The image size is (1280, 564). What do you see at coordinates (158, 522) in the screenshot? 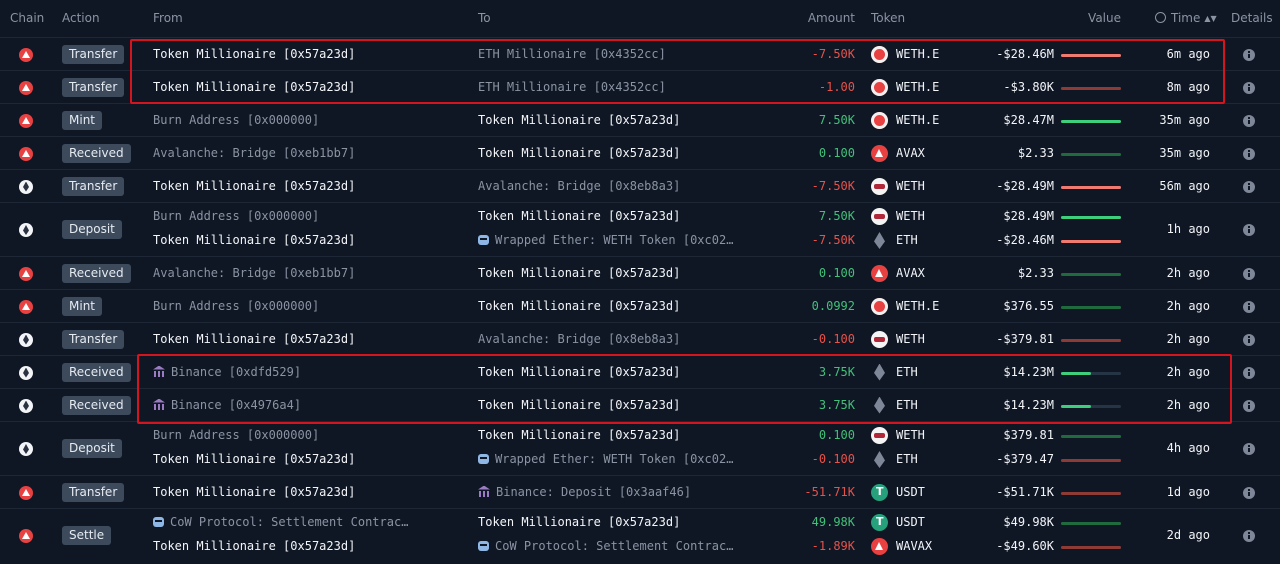
I see `contract-robot-icon` at bounding box center [158, 522].